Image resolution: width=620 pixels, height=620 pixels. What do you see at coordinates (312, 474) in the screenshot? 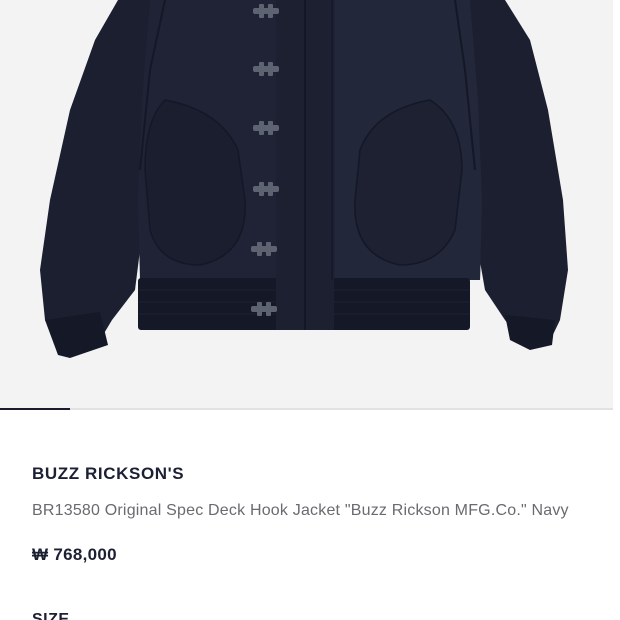
I see `brand-name: BUZZ RICKSON'S` at bounding box center [312, 474].